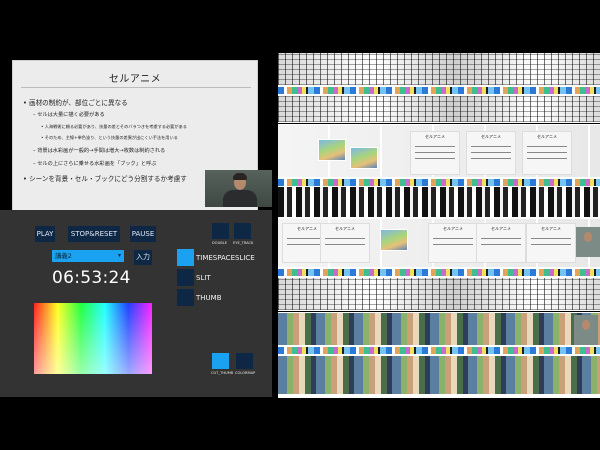  I want to click on pause-button: PAUSE, so click(143, 234).